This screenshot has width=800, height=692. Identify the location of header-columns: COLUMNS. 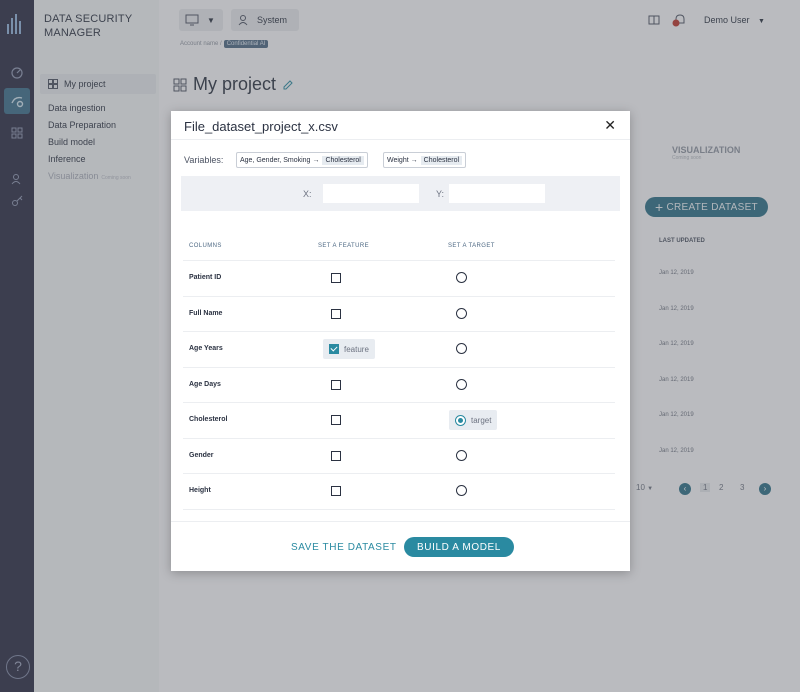
(205, 246).